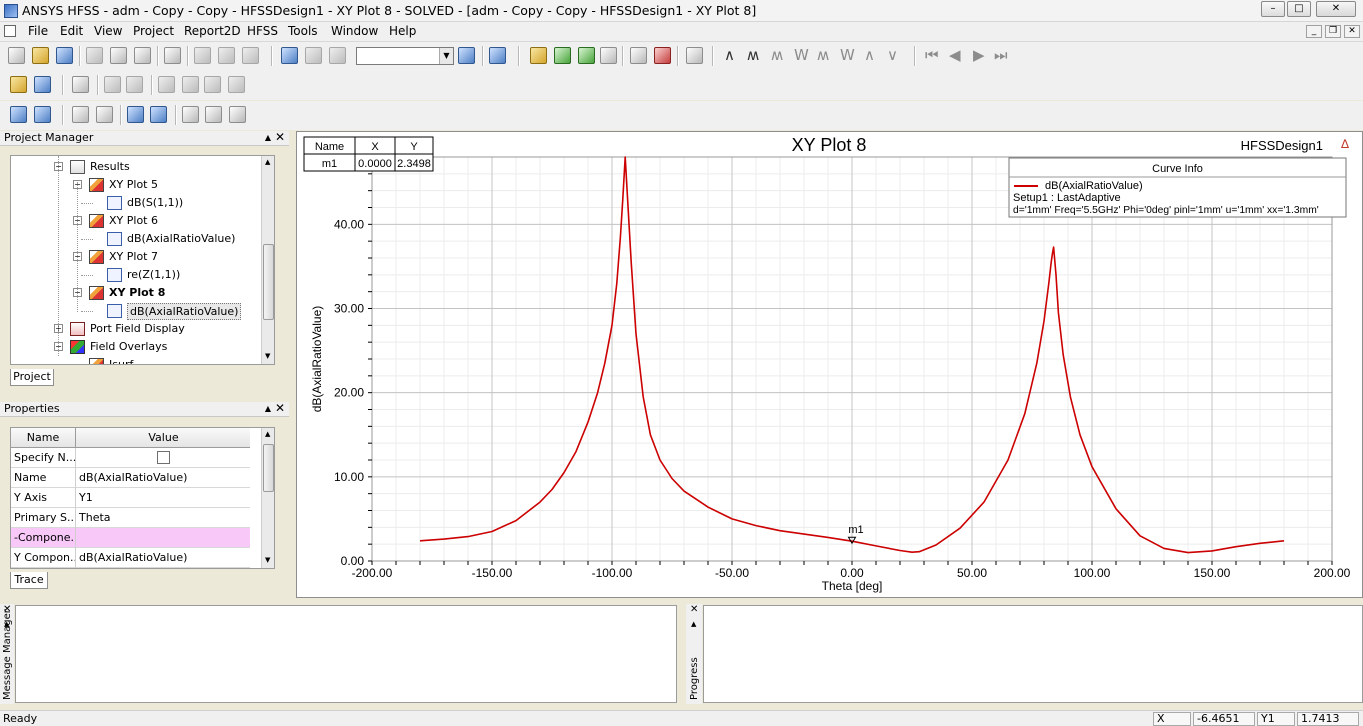 This screenshot has height=726, width=1363. Describe the element at coordinates (638, 55) in the screenshot. I see `field-plot-icon` at that location.